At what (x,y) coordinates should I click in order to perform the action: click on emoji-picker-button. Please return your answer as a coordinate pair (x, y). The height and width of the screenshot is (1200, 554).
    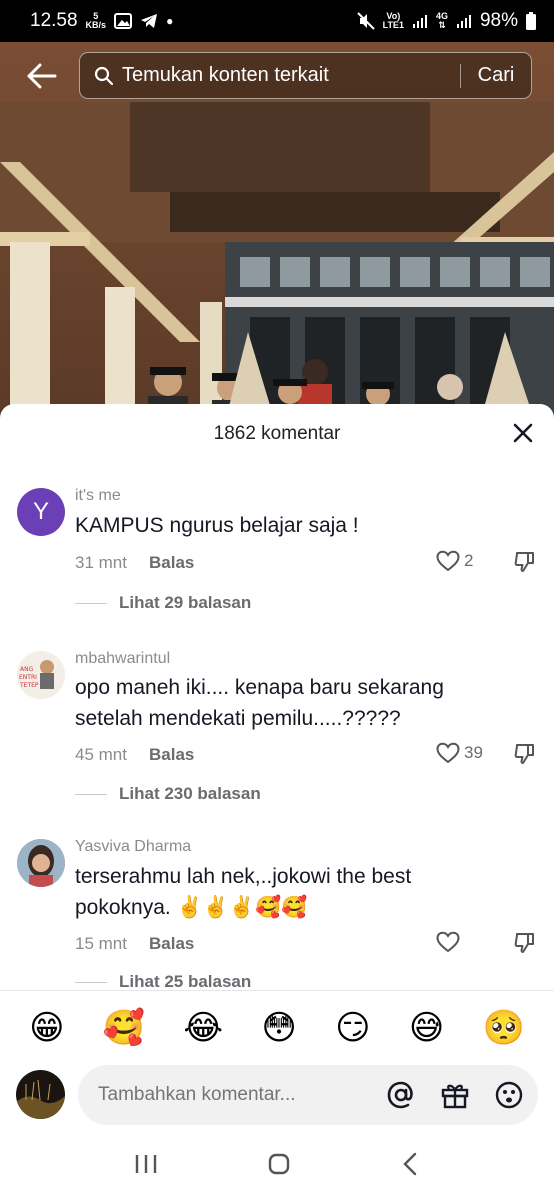
    Looking at the image, I should click on (509, 1095).